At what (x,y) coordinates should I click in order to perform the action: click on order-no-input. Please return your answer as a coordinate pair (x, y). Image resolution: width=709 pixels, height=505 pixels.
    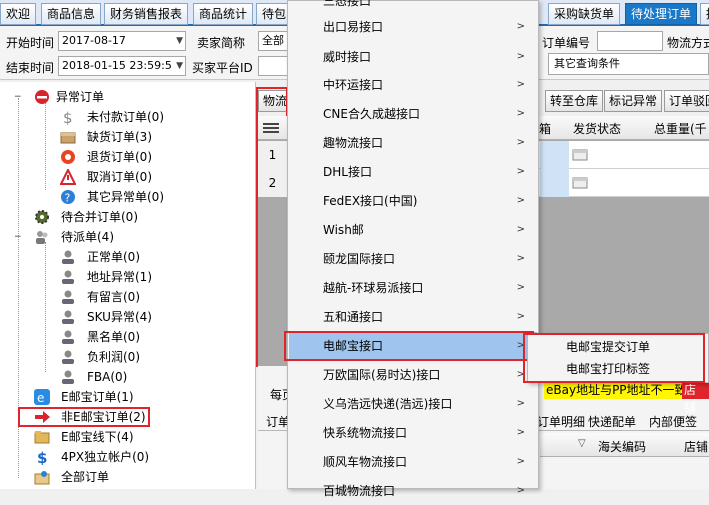
    Looking at the image, I should click on (630, 41).